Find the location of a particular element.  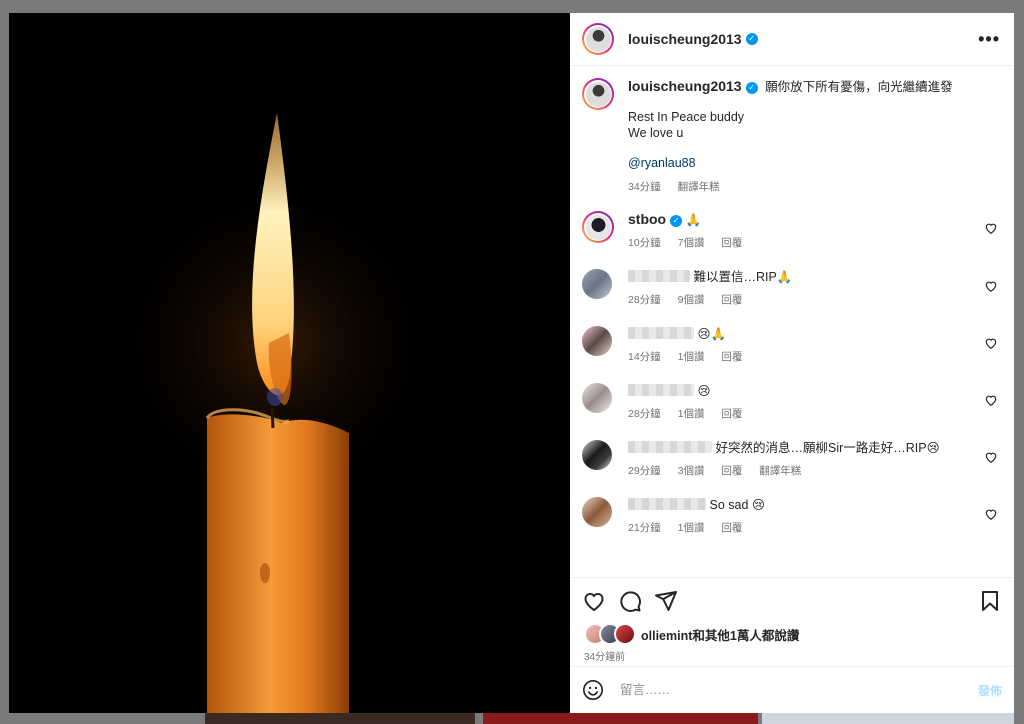

caption-meta: 34分鐘 翻譯年糕 is located at coordinates (790, 187).